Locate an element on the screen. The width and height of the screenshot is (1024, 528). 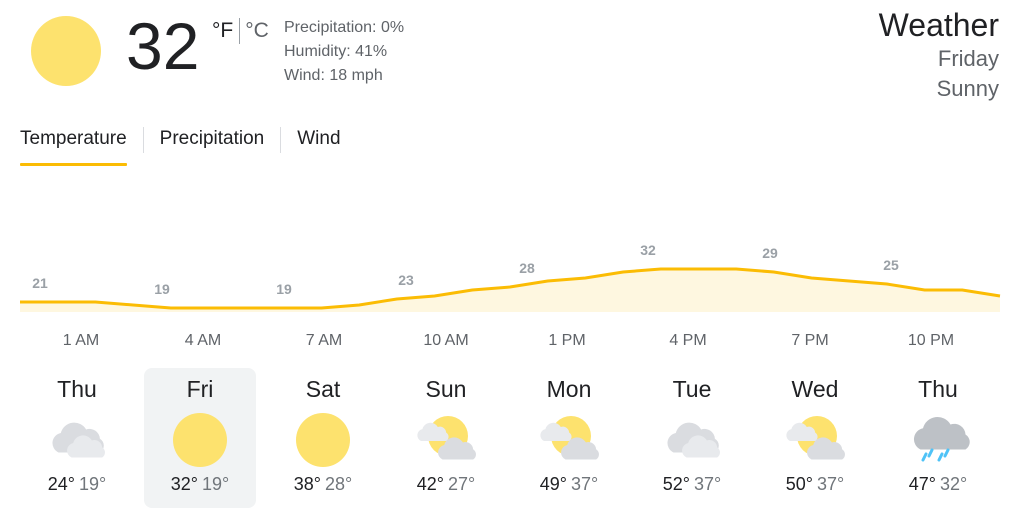
high-temp: 49° is located at coordinates (553, 484).